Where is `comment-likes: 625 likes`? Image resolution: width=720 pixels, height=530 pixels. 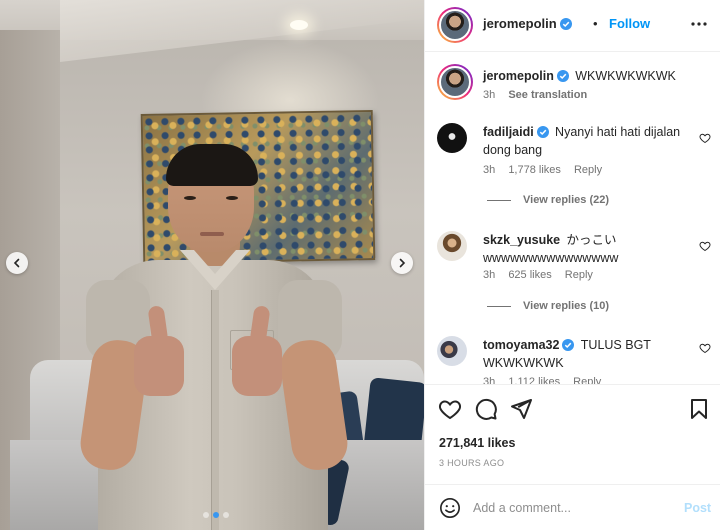 comment-likes: 625 likes is located at coordinates (529, 275).